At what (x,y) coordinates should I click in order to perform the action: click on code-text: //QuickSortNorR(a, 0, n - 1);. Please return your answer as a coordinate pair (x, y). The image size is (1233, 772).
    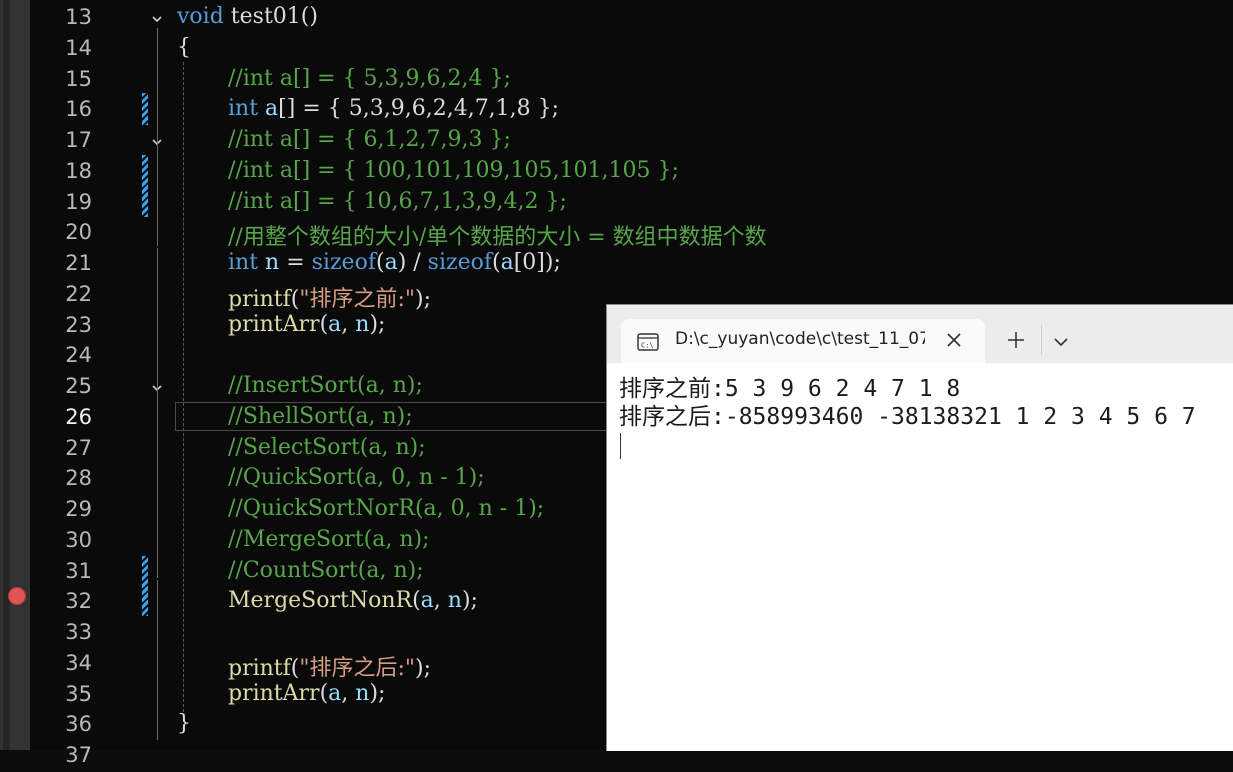
    Looking at the image, I should click on (386, 508).